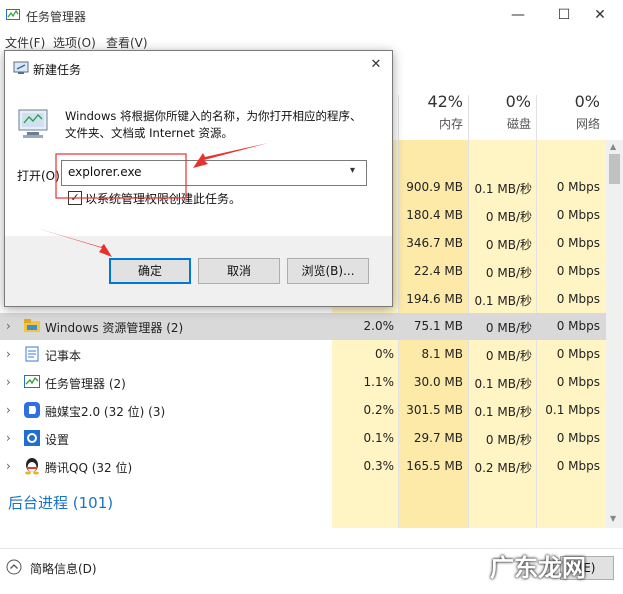  What do you see at coordinates (538, 567) in the screenshot?
I see `watermark-text: 广东龙网` at bounding box center [538, 567].